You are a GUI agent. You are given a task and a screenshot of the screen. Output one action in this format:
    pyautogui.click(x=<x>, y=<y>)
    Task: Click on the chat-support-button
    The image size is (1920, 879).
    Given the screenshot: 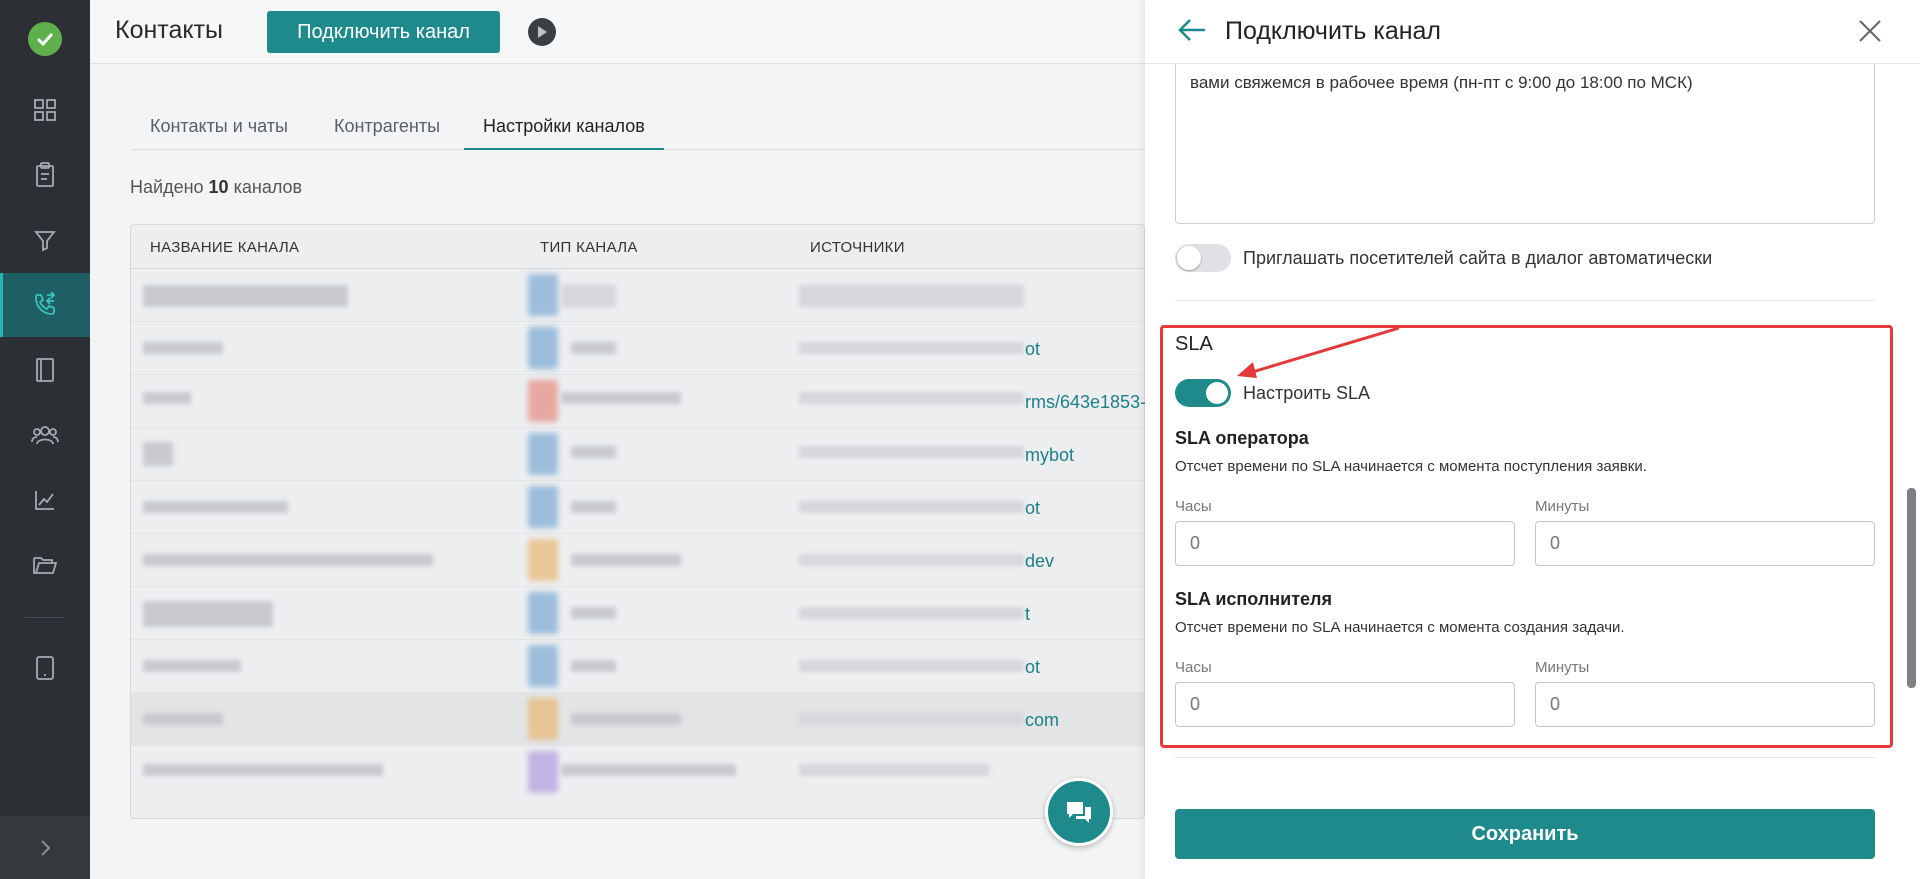 What is the action you would take?
    pyautogui.click(x=1079, y=812)
    